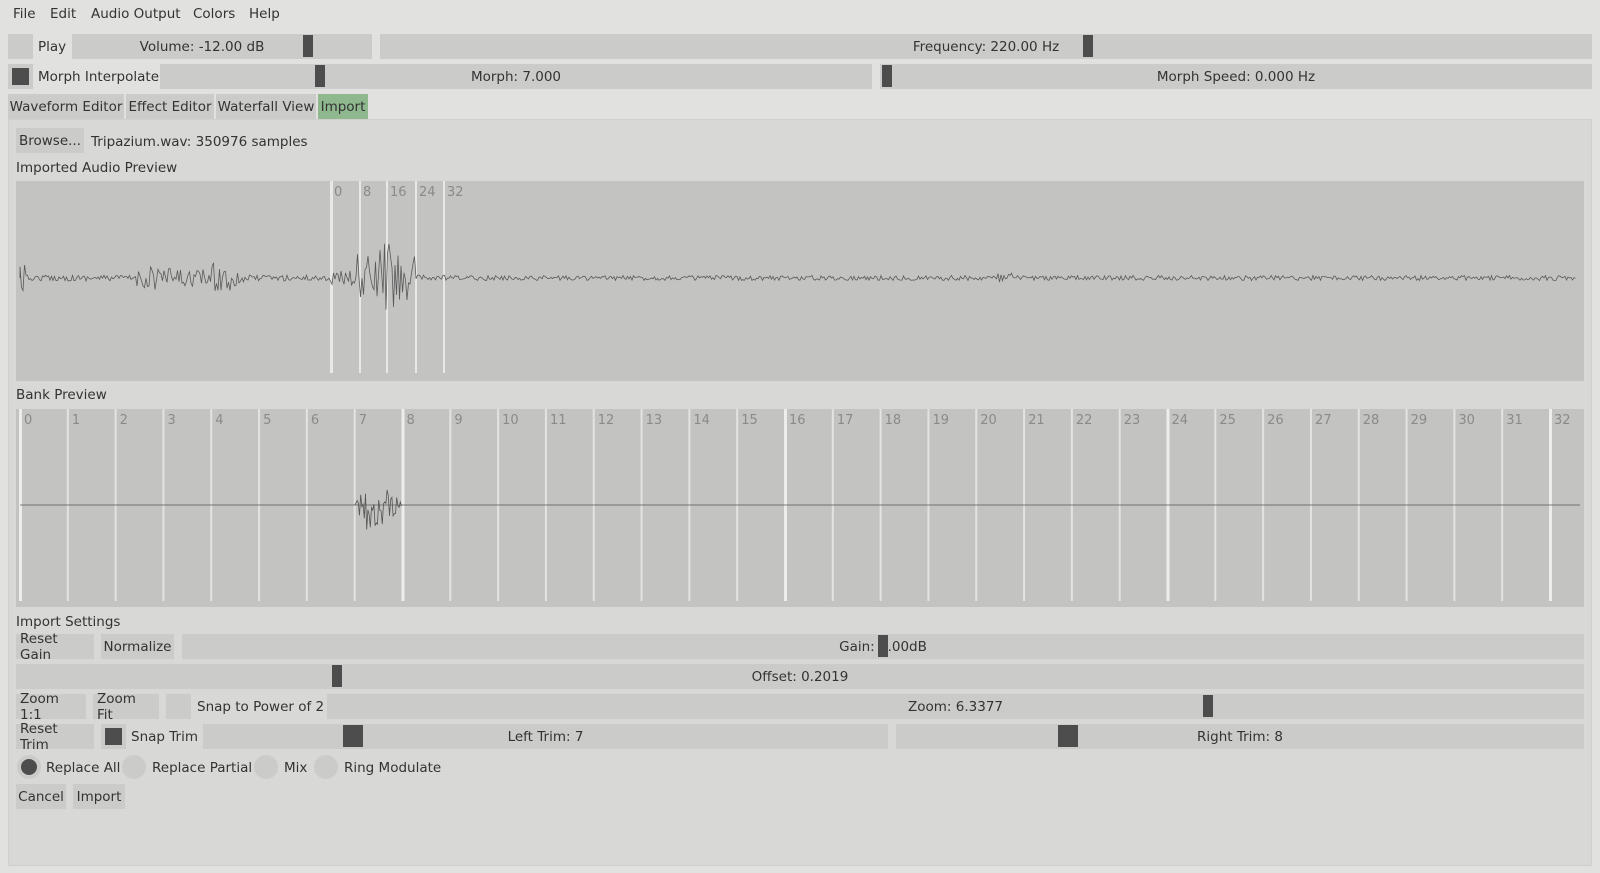 This screenshot has width=1600, height=873. Describe the element at coordinates (199, 142) in the screenshot. I see `file-info: Tripazium.wav: 350976 samples` at that location.